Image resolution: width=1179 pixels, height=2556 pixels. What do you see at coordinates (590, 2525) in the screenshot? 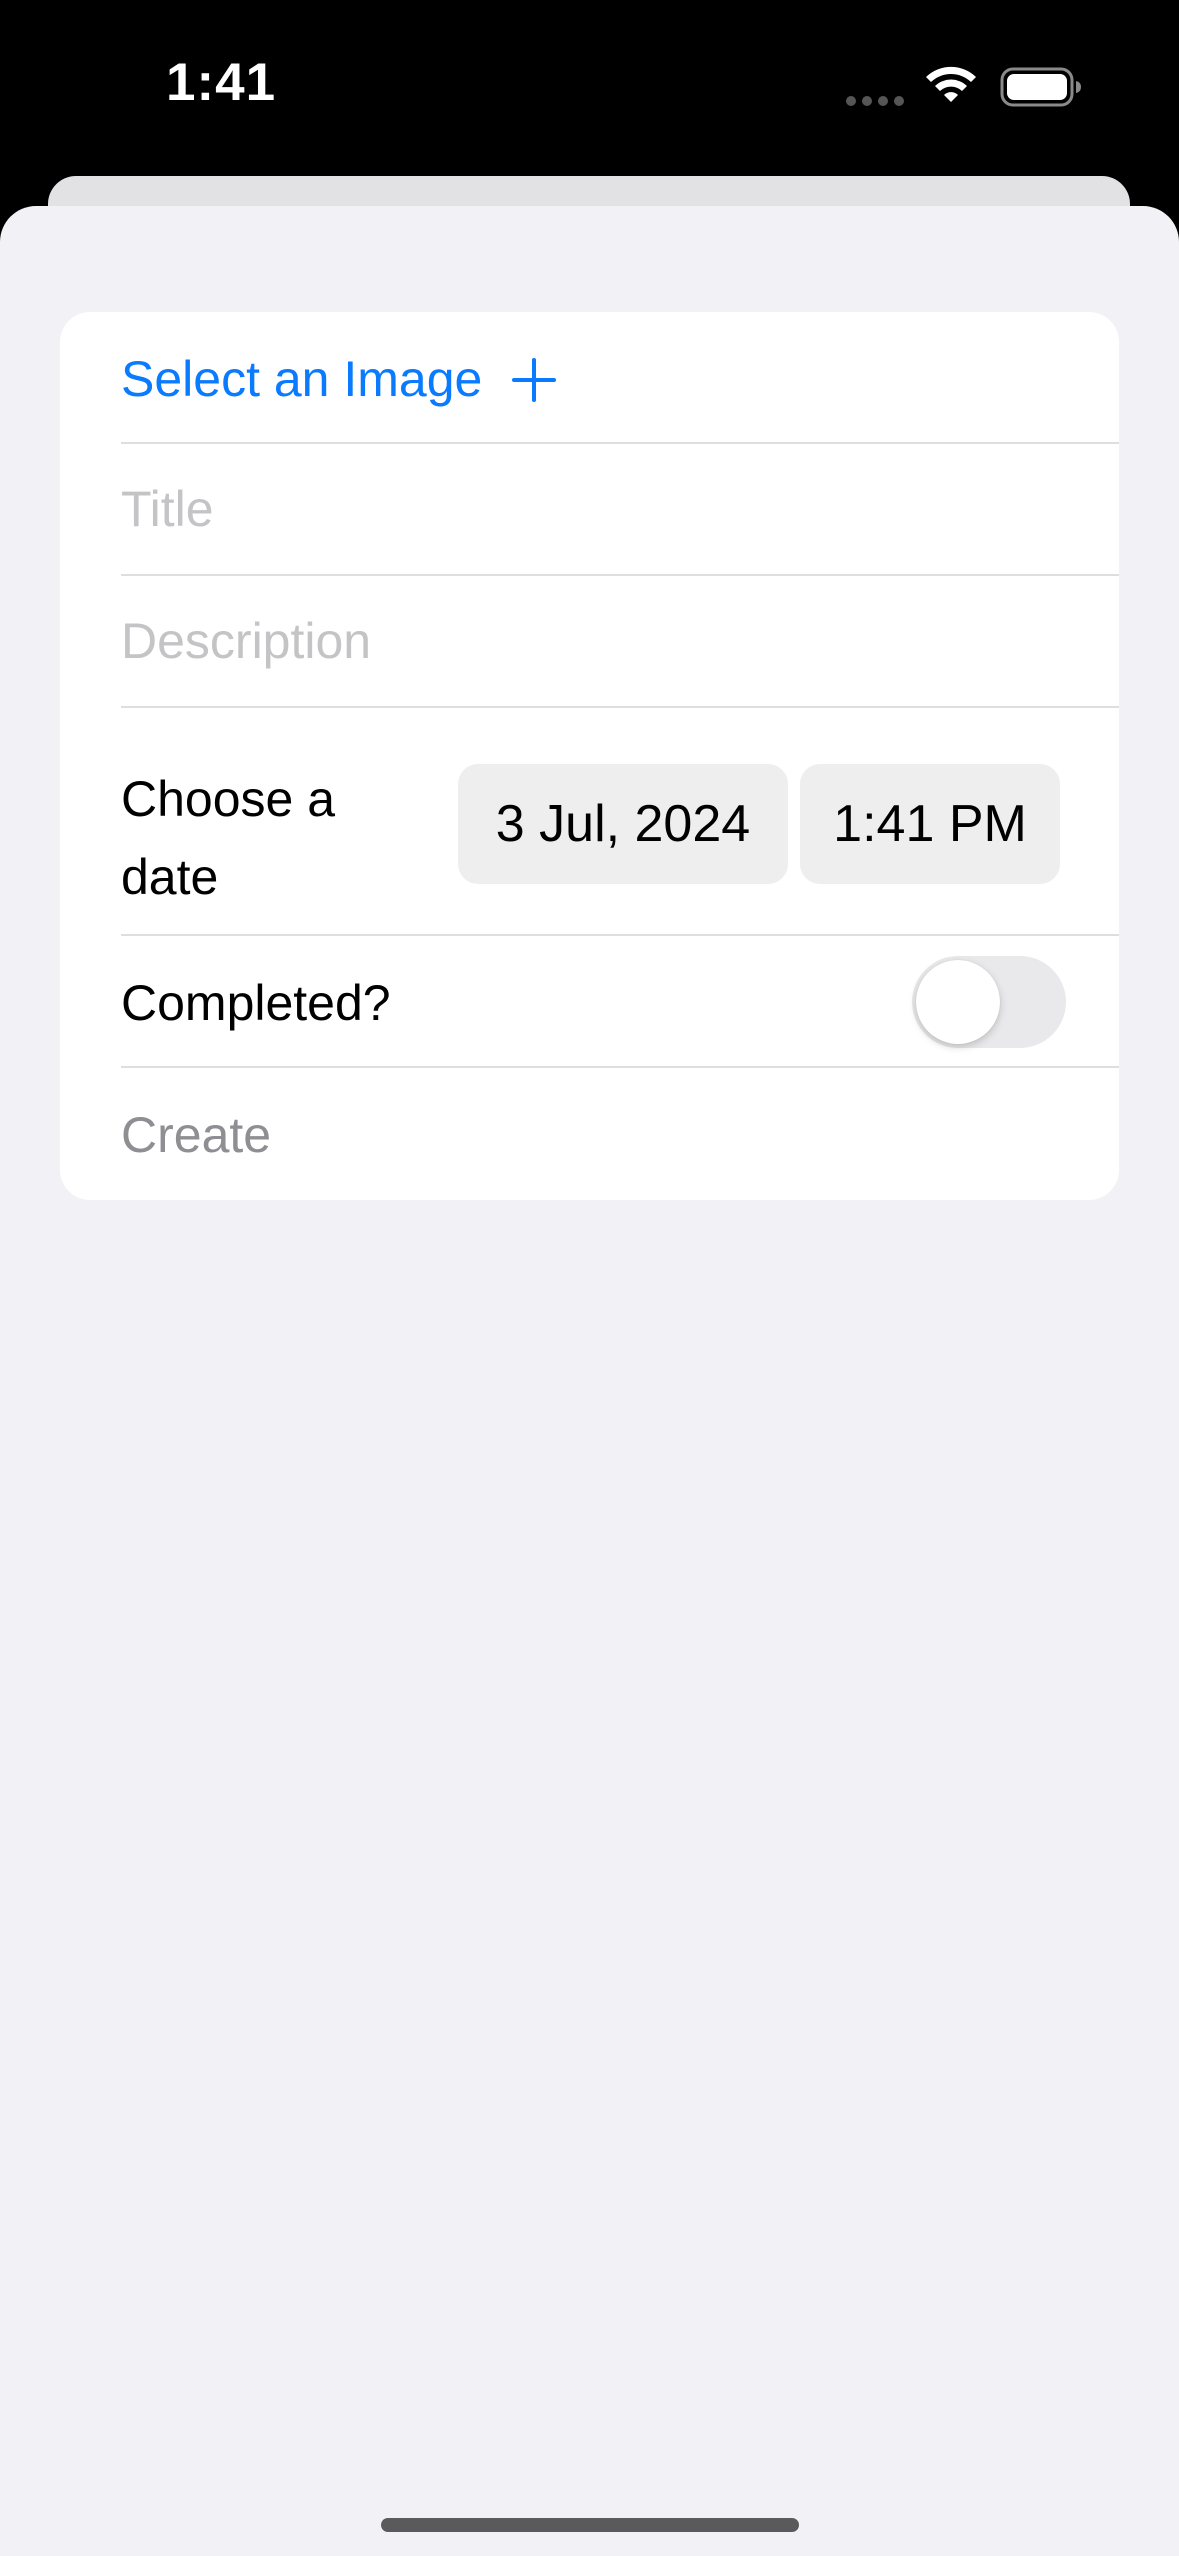
I see `home-indicator` at bounding box center [590, 2525].